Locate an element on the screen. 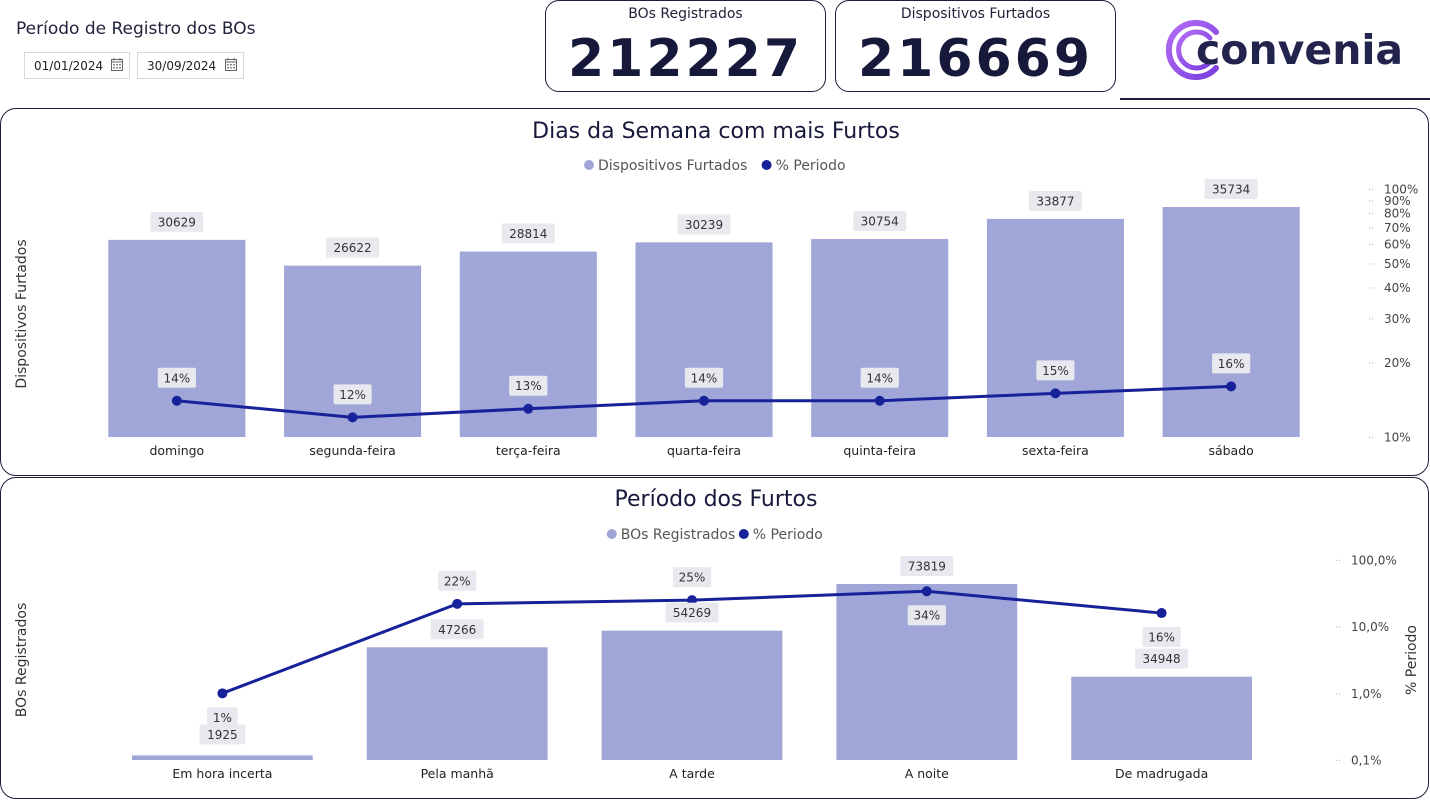  period-filter-title: Período de Registro dos BOs is located at coordinates (136, 29).